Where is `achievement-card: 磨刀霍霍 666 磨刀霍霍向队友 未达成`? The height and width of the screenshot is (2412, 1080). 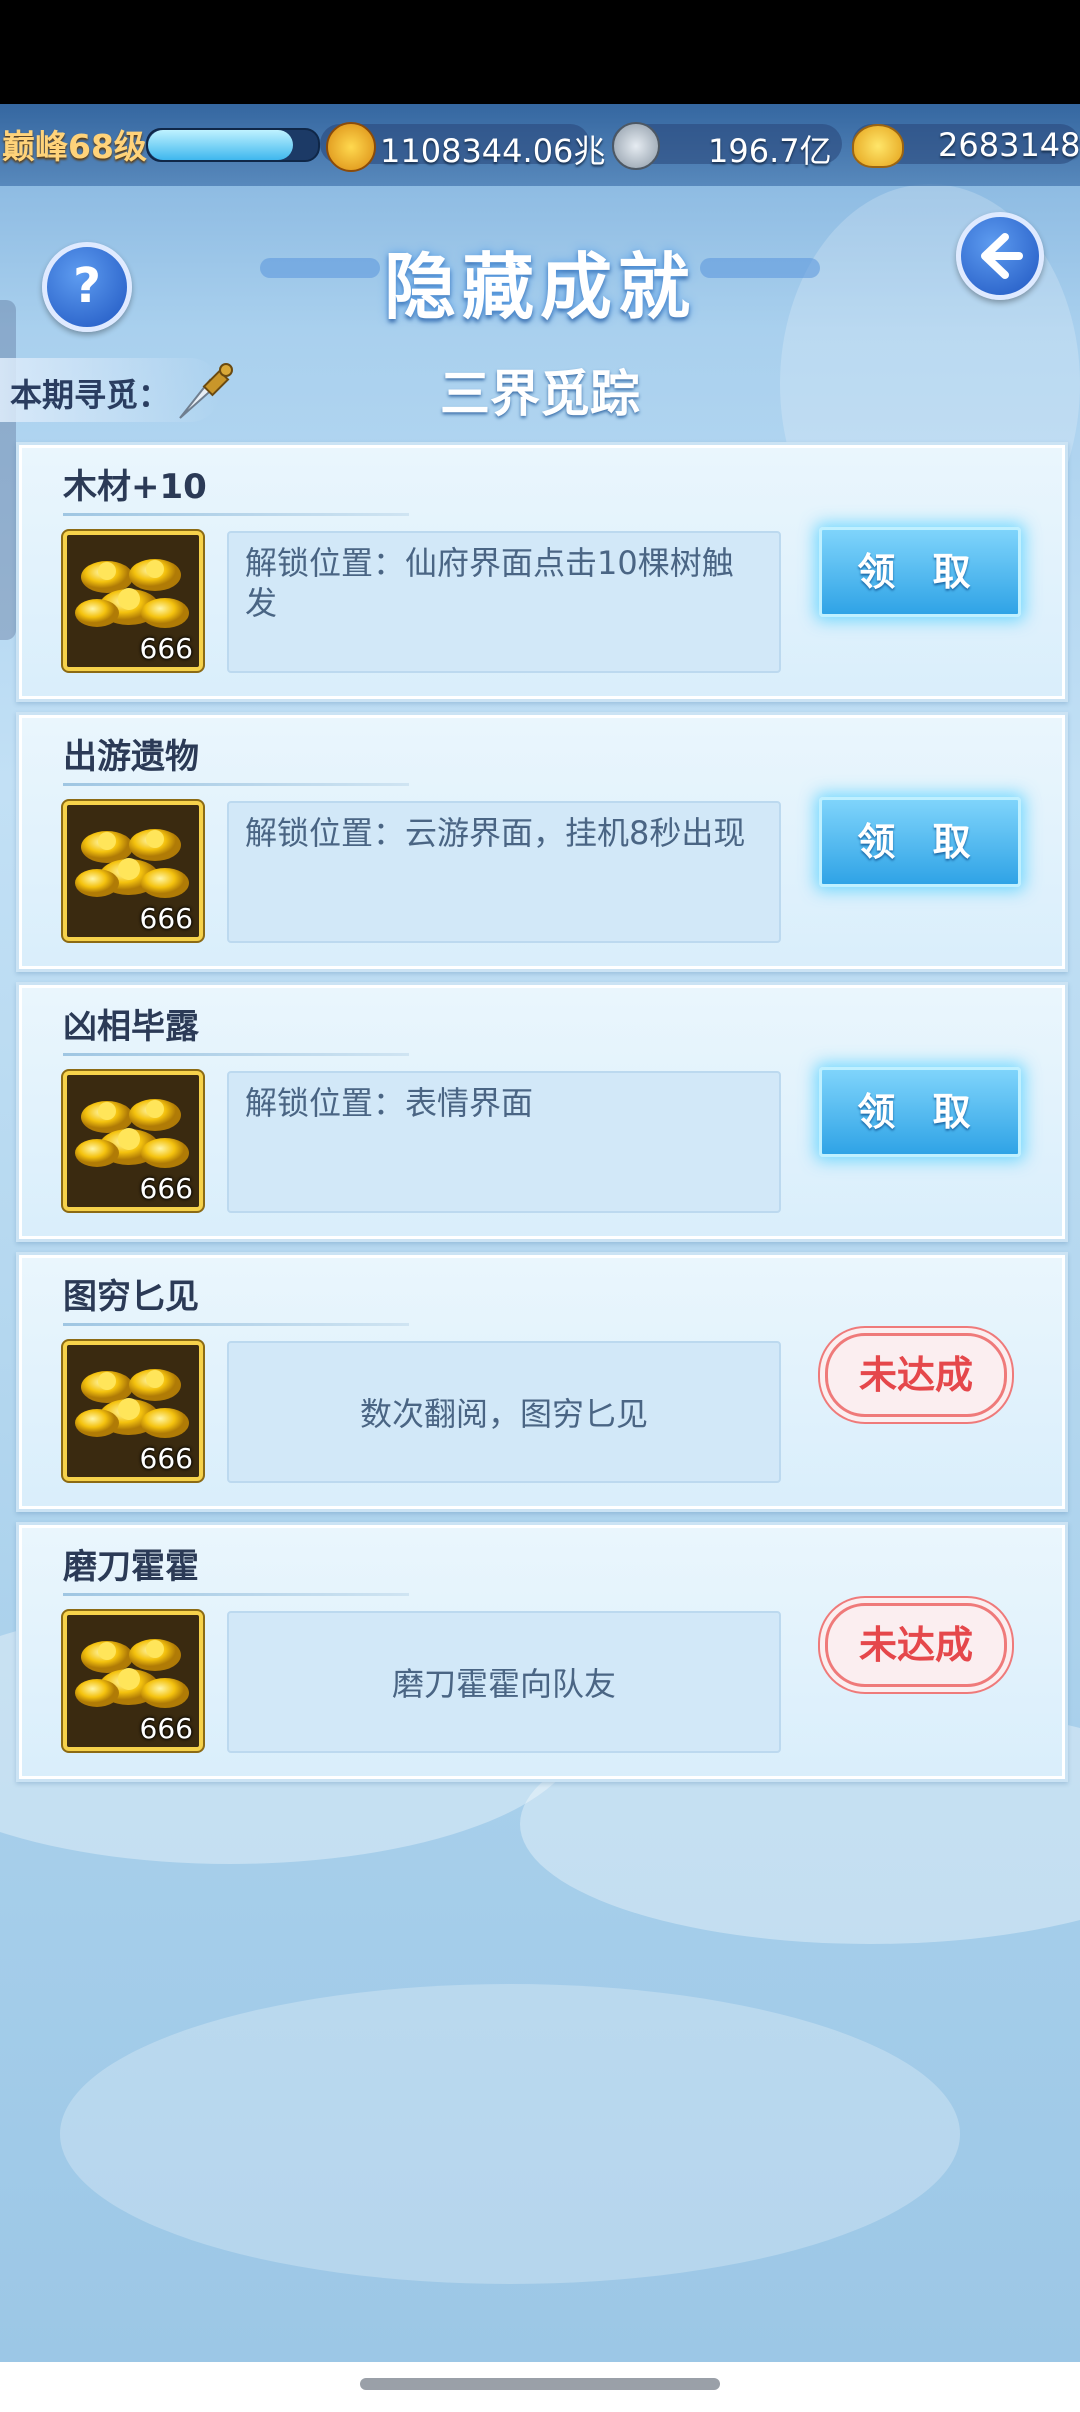
achievement-card: 磨刀霍霍 666 磨刀霍霍向队友 未达成 is located at coordinates (542, 1652).